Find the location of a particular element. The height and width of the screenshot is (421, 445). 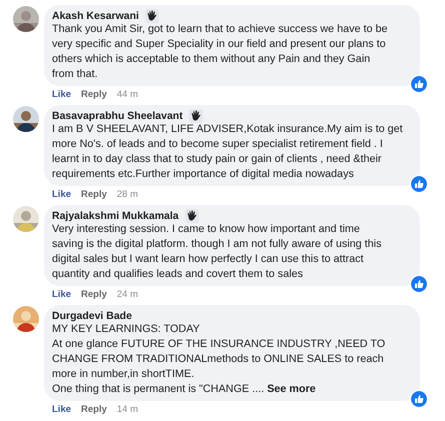

timestamp: 28 m is located at coordinates (127, 194).